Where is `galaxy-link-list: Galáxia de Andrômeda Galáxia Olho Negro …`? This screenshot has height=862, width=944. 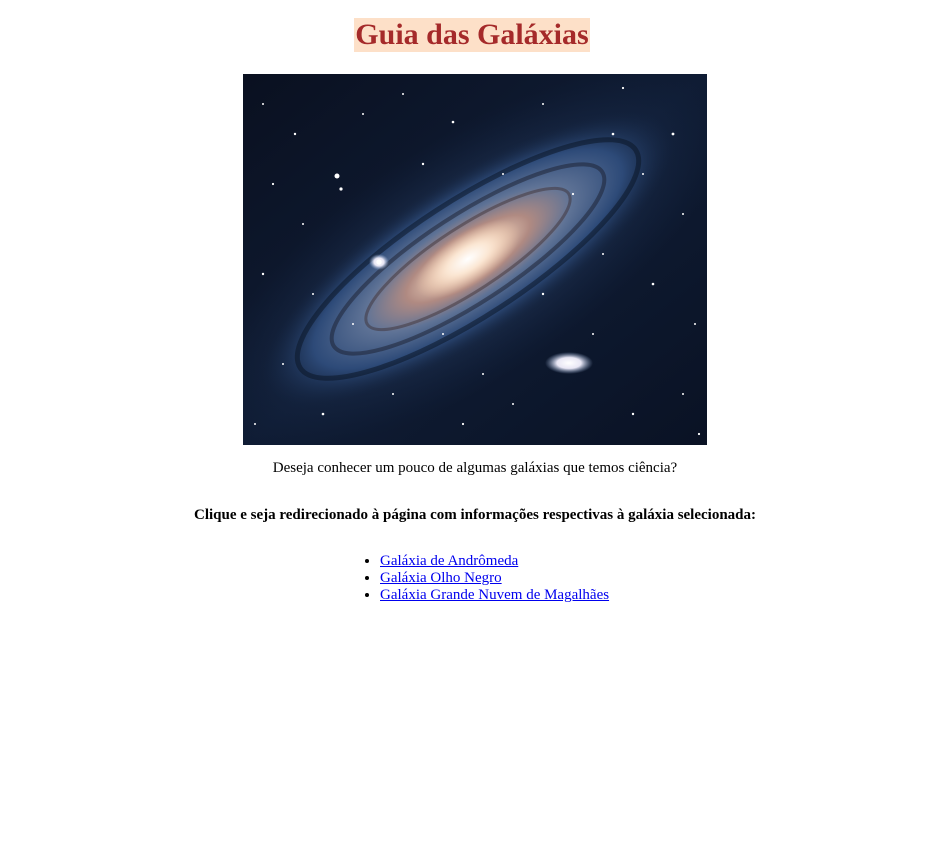
galaxy-link-list: Galáxia de Andrômeda Galáxia Olho Negro … is located at coordinates (485, 578).